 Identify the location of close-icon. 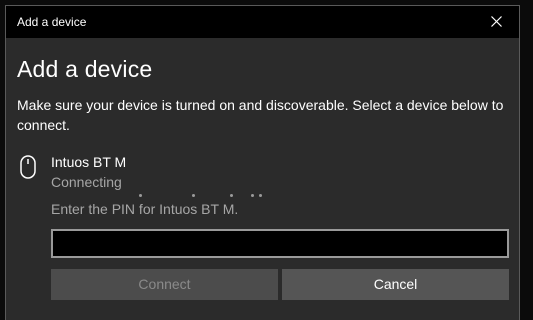
(496, 21).